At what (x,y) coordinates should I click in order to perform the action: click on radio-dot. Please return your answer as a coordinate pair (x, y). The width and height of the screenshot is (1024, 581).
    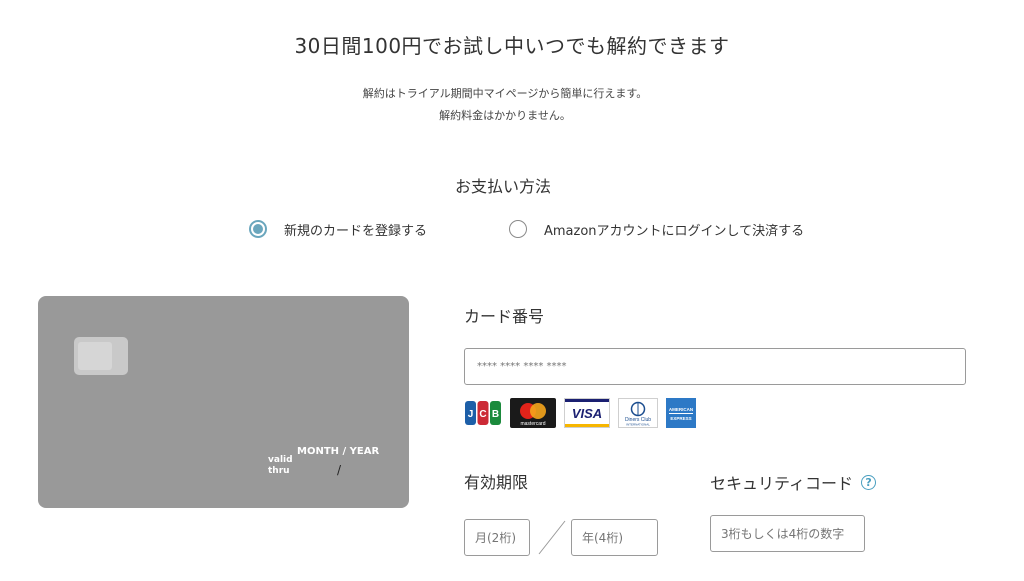
    Looking at the image, I should click on (258, 229).